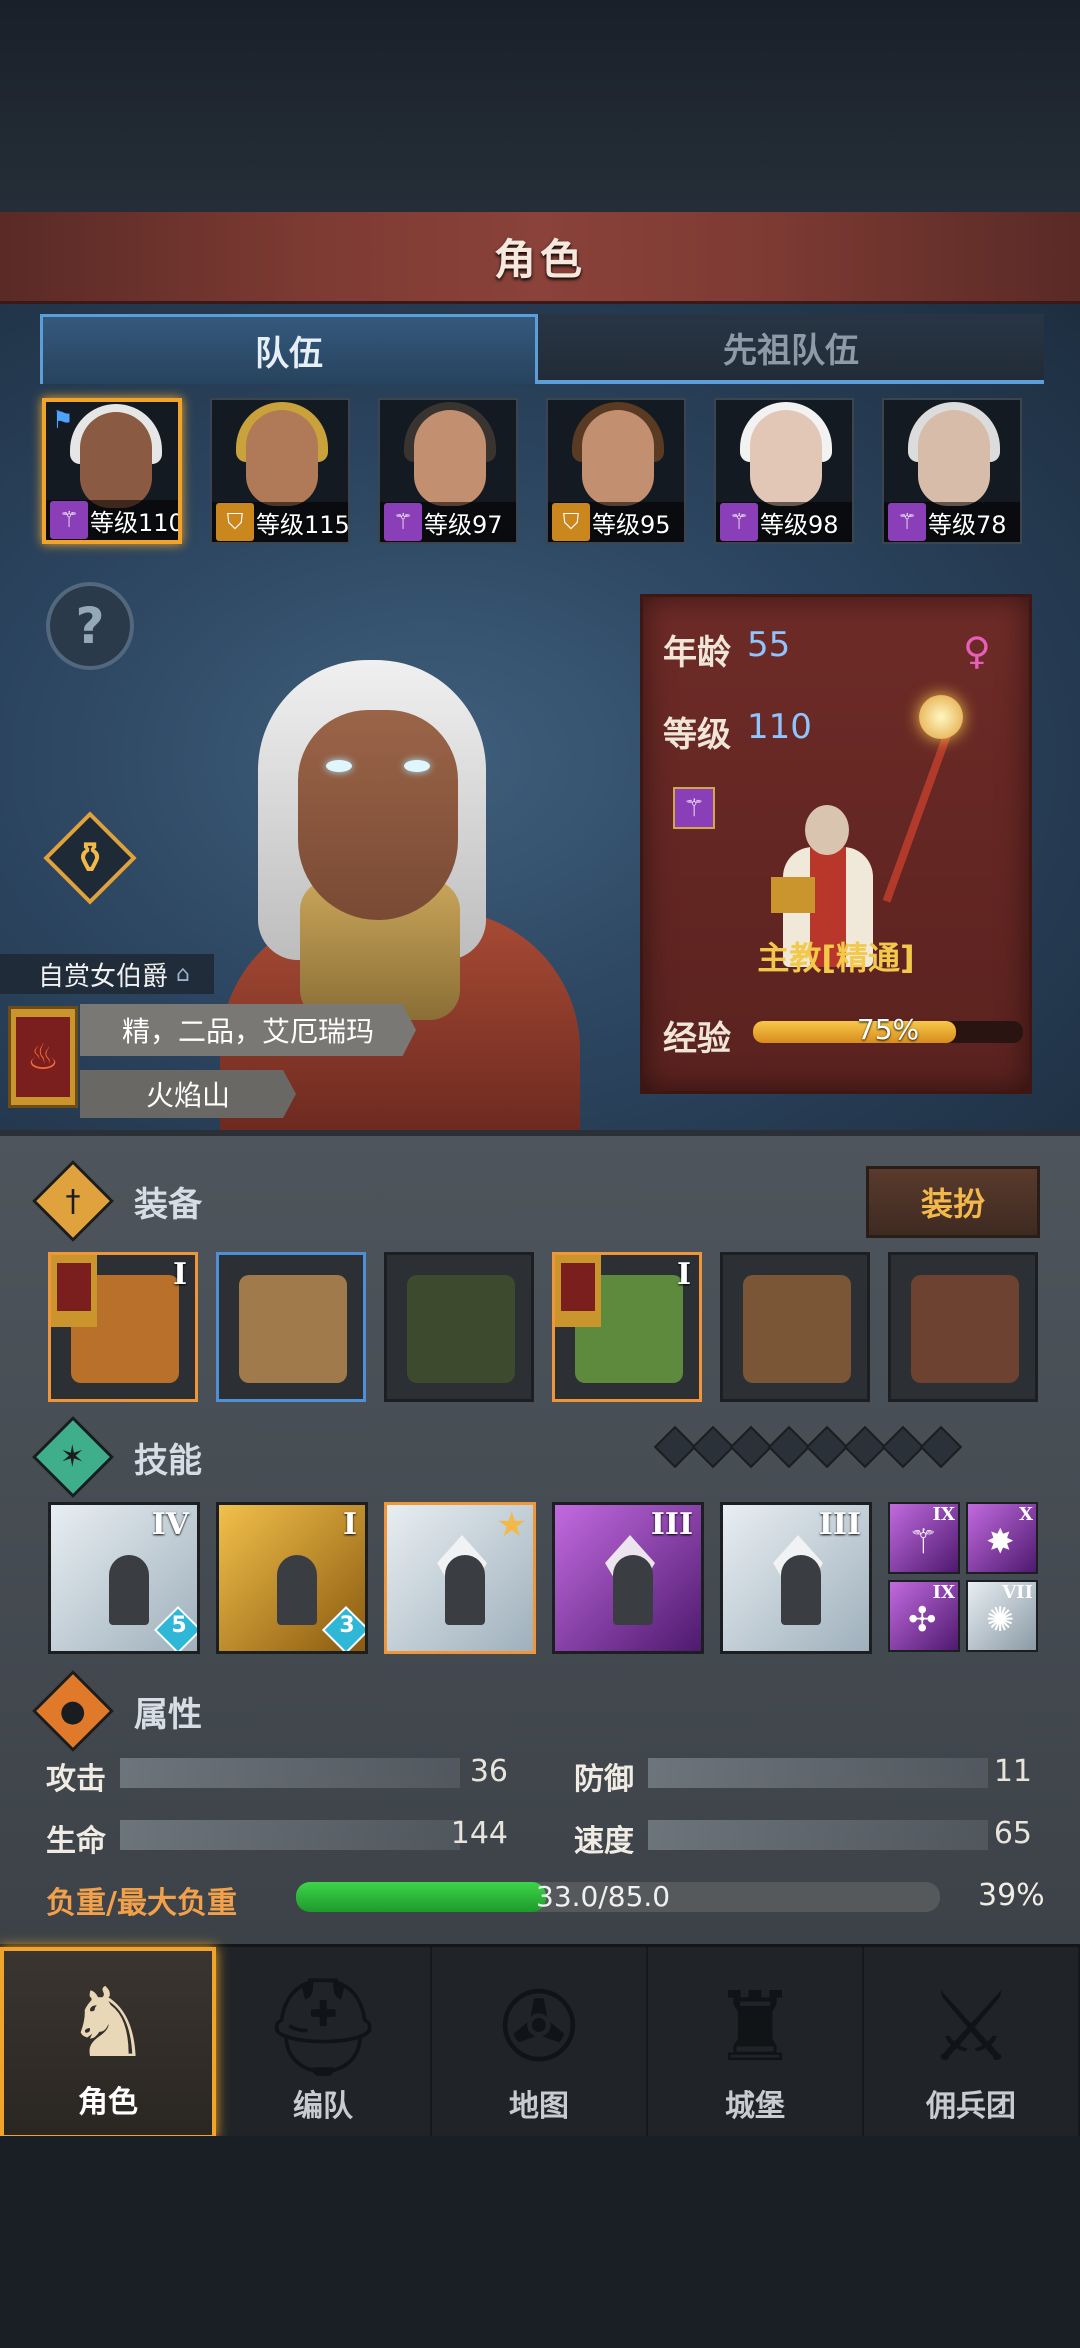 The height and width of the screenshot is (2348, 1080). Describe the element at coordinates (791, 349) in the screenshot. I see `tab-ancestor-party: 先祖队伍` at that location.